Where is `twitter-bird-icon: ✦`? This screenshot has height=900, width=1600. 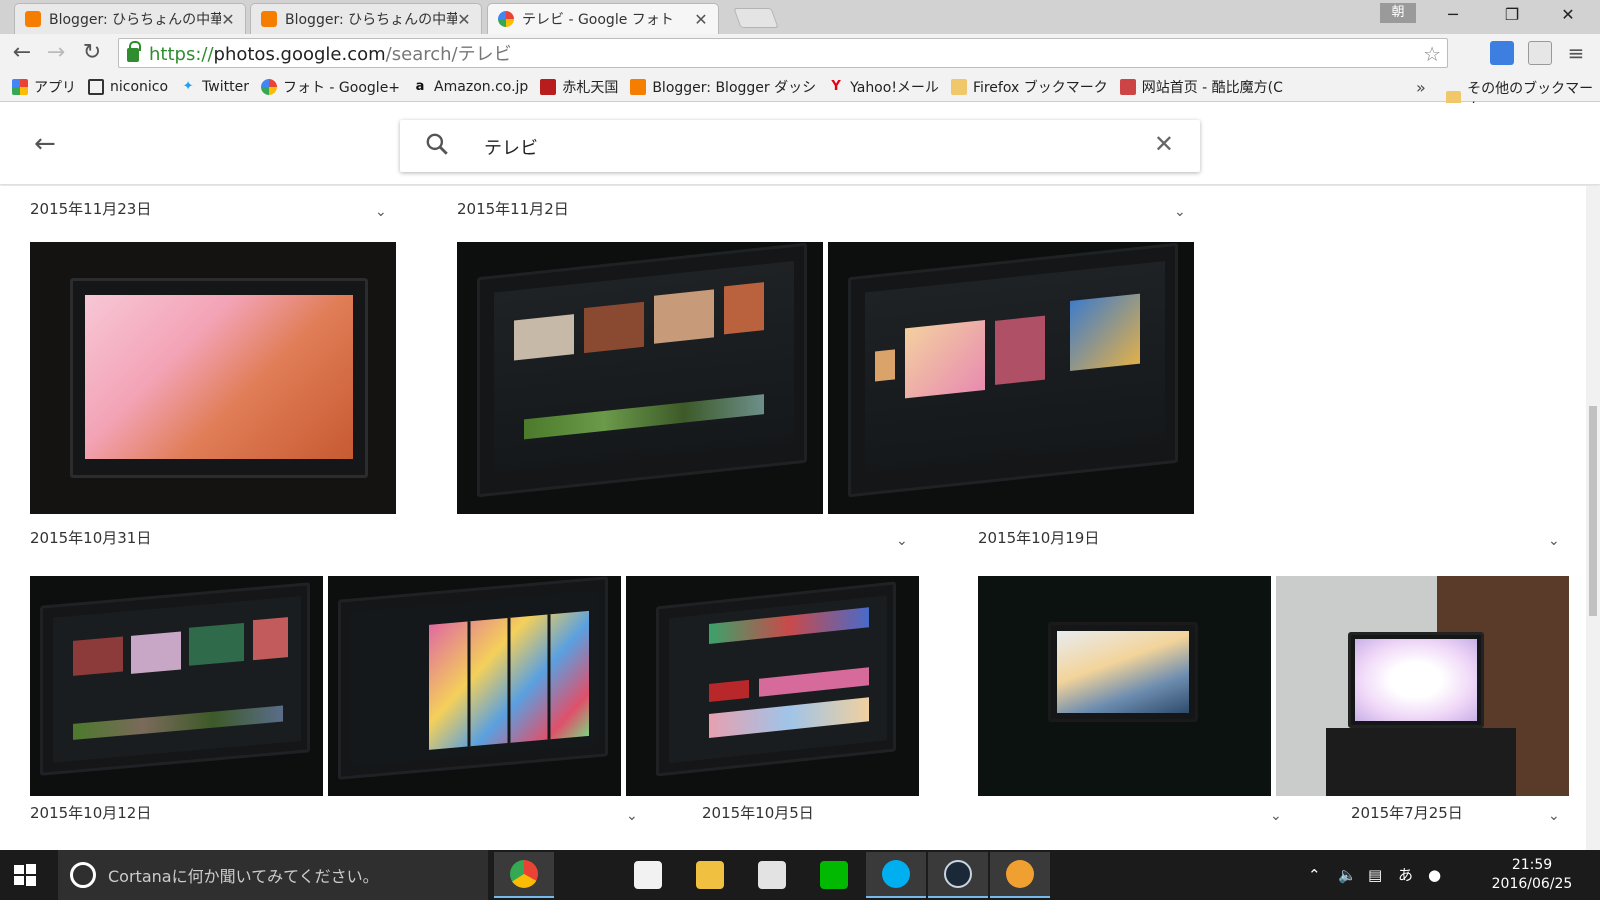 twitter-bird-icon: ✦ is located at coordinates (188, 86).